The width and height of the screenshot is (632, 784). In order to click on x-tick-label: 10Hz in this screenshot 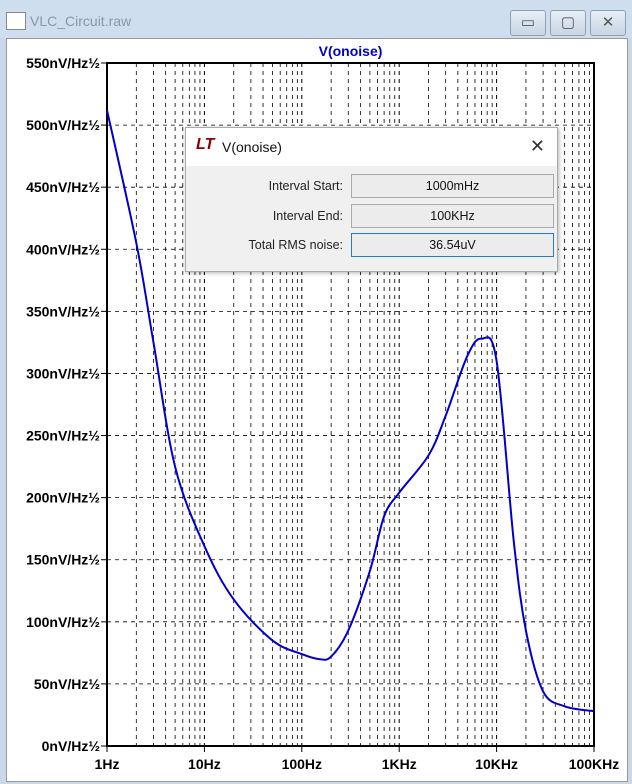, I will do `click(204, 764)`.